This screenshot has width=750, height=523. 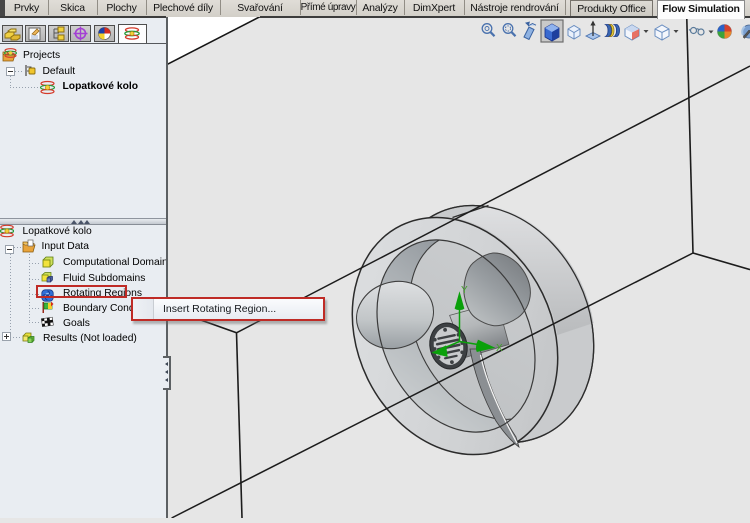 What do you see at coordinates (499, 348) in the screenshot?
I see `svg-text: X` at bounding box center [499, 348].